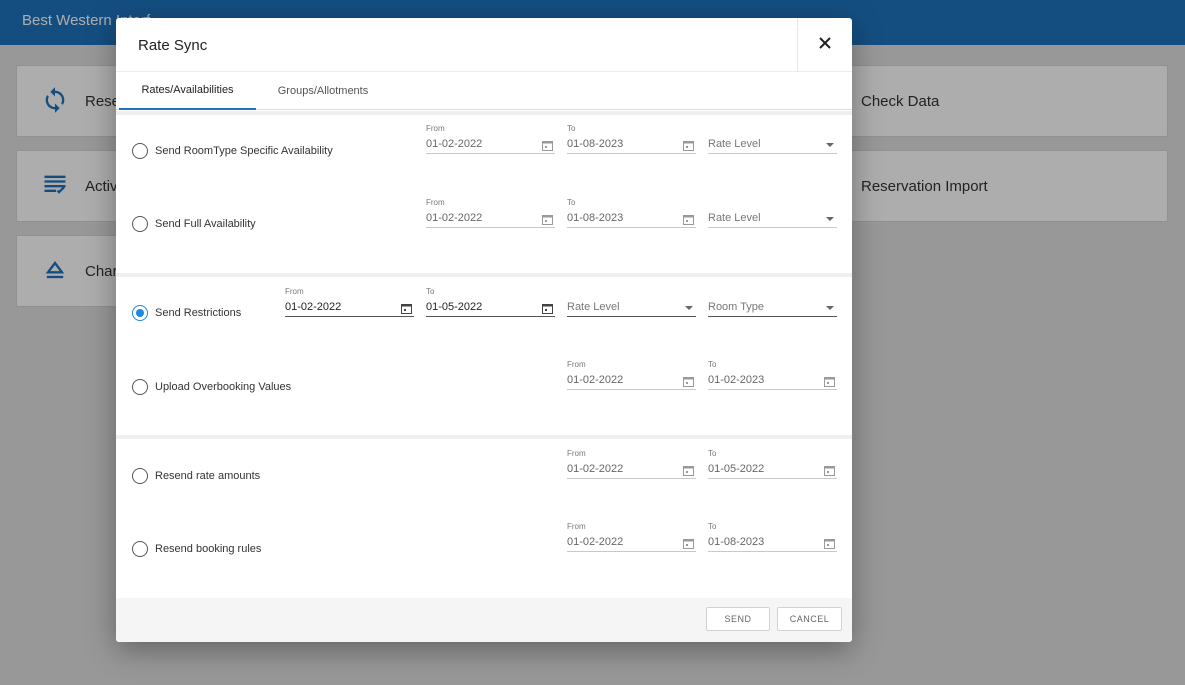 The image size is (1185, 685). I want to click on radio-label: Resend rate amounts, so click(208, 476).